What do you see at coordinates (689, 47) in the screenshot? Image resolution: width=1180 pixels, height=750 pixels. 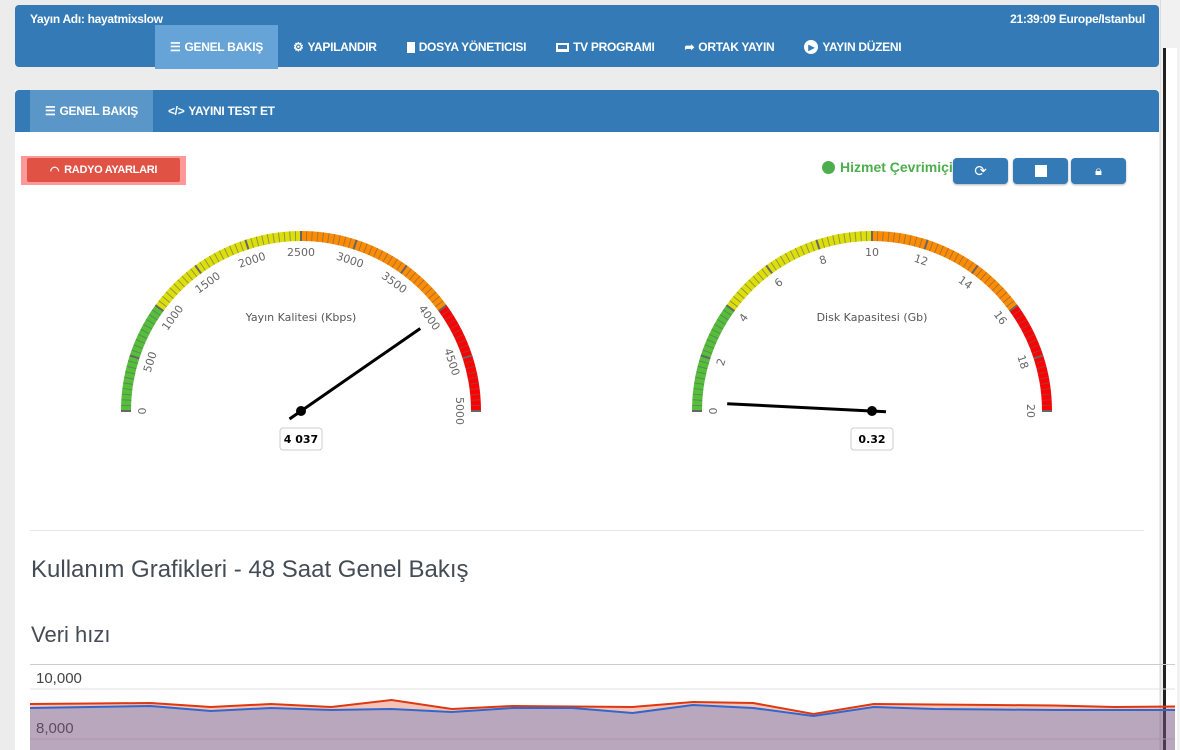 I see `share-icon: ➦` at bounding box center [689, 47].